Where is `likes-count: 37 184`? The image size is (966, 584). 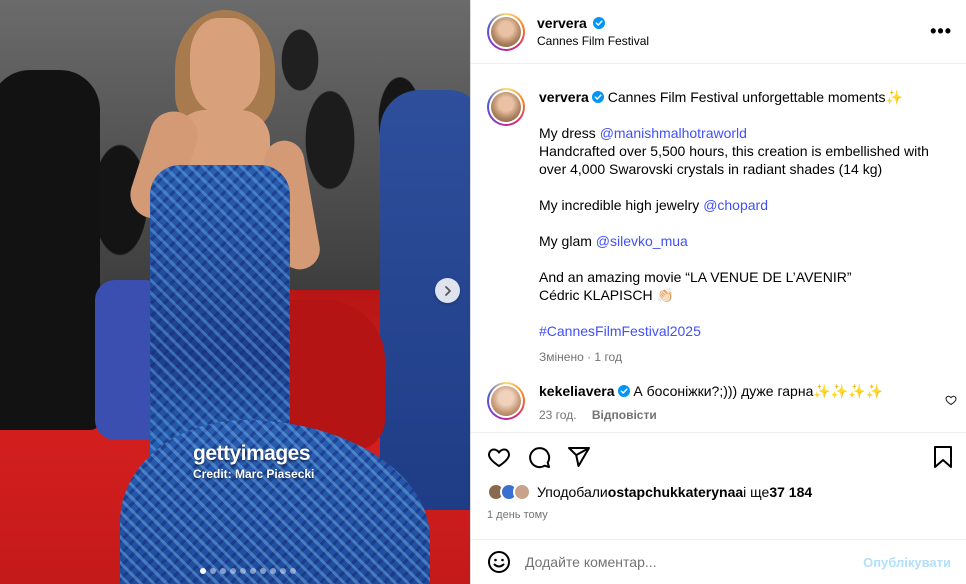 likes-count: 37 184 is located at coordinates (790, 492).